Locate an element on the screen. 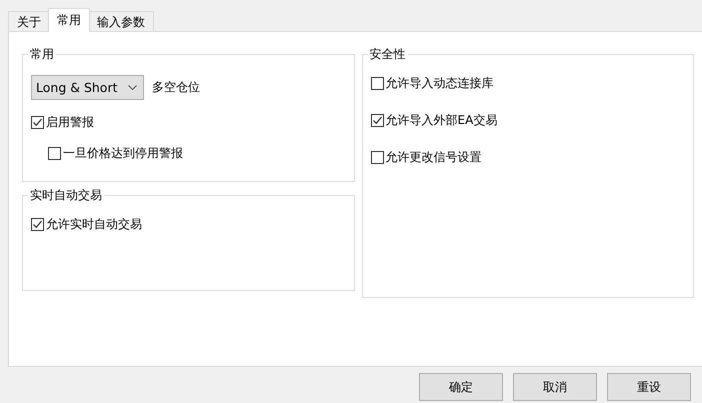  checkbox: 允许导入外部EA交易 is located at coordinates (434, 120).